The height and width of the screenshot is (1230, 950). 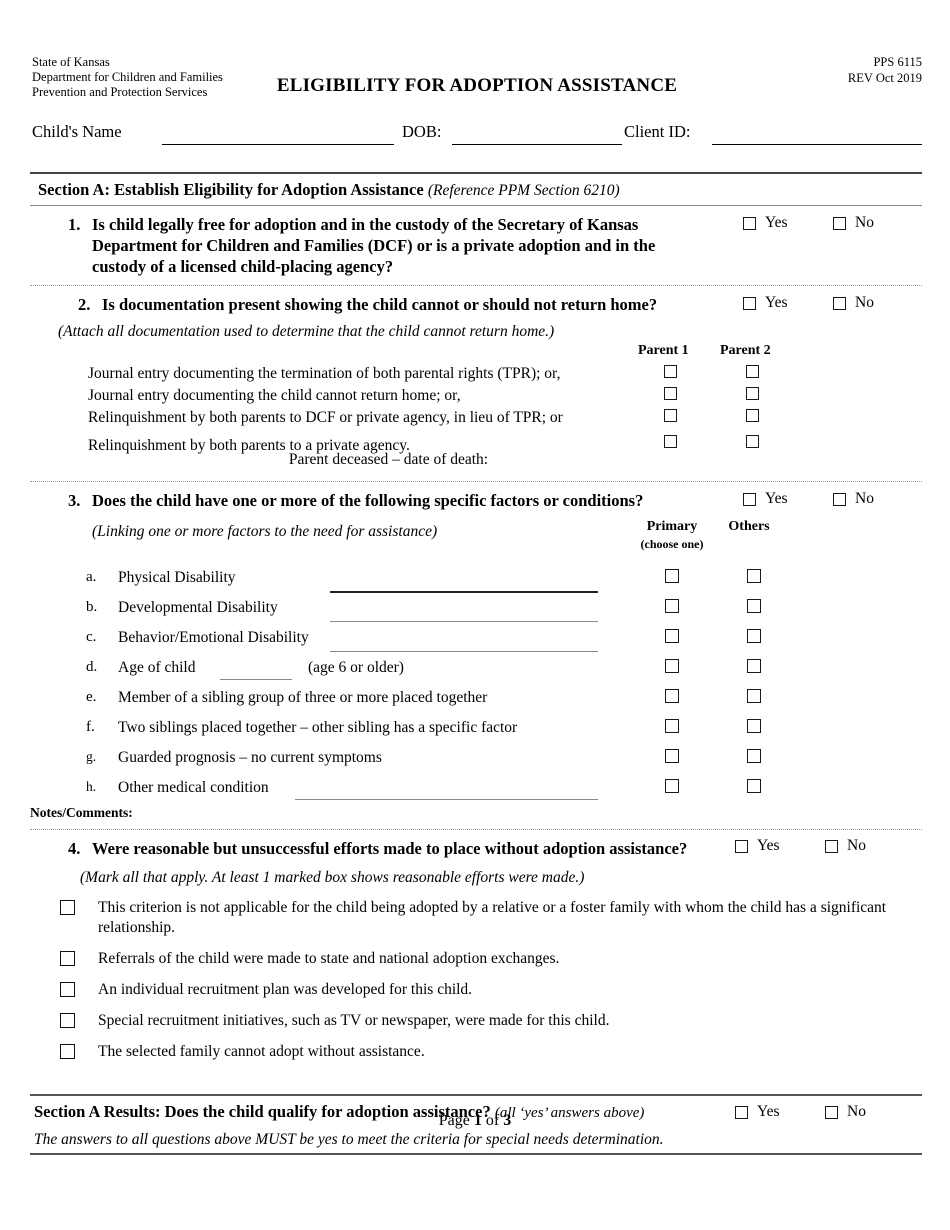 I want to click on primary-column-header: Primary, so click(x=672, y=526).